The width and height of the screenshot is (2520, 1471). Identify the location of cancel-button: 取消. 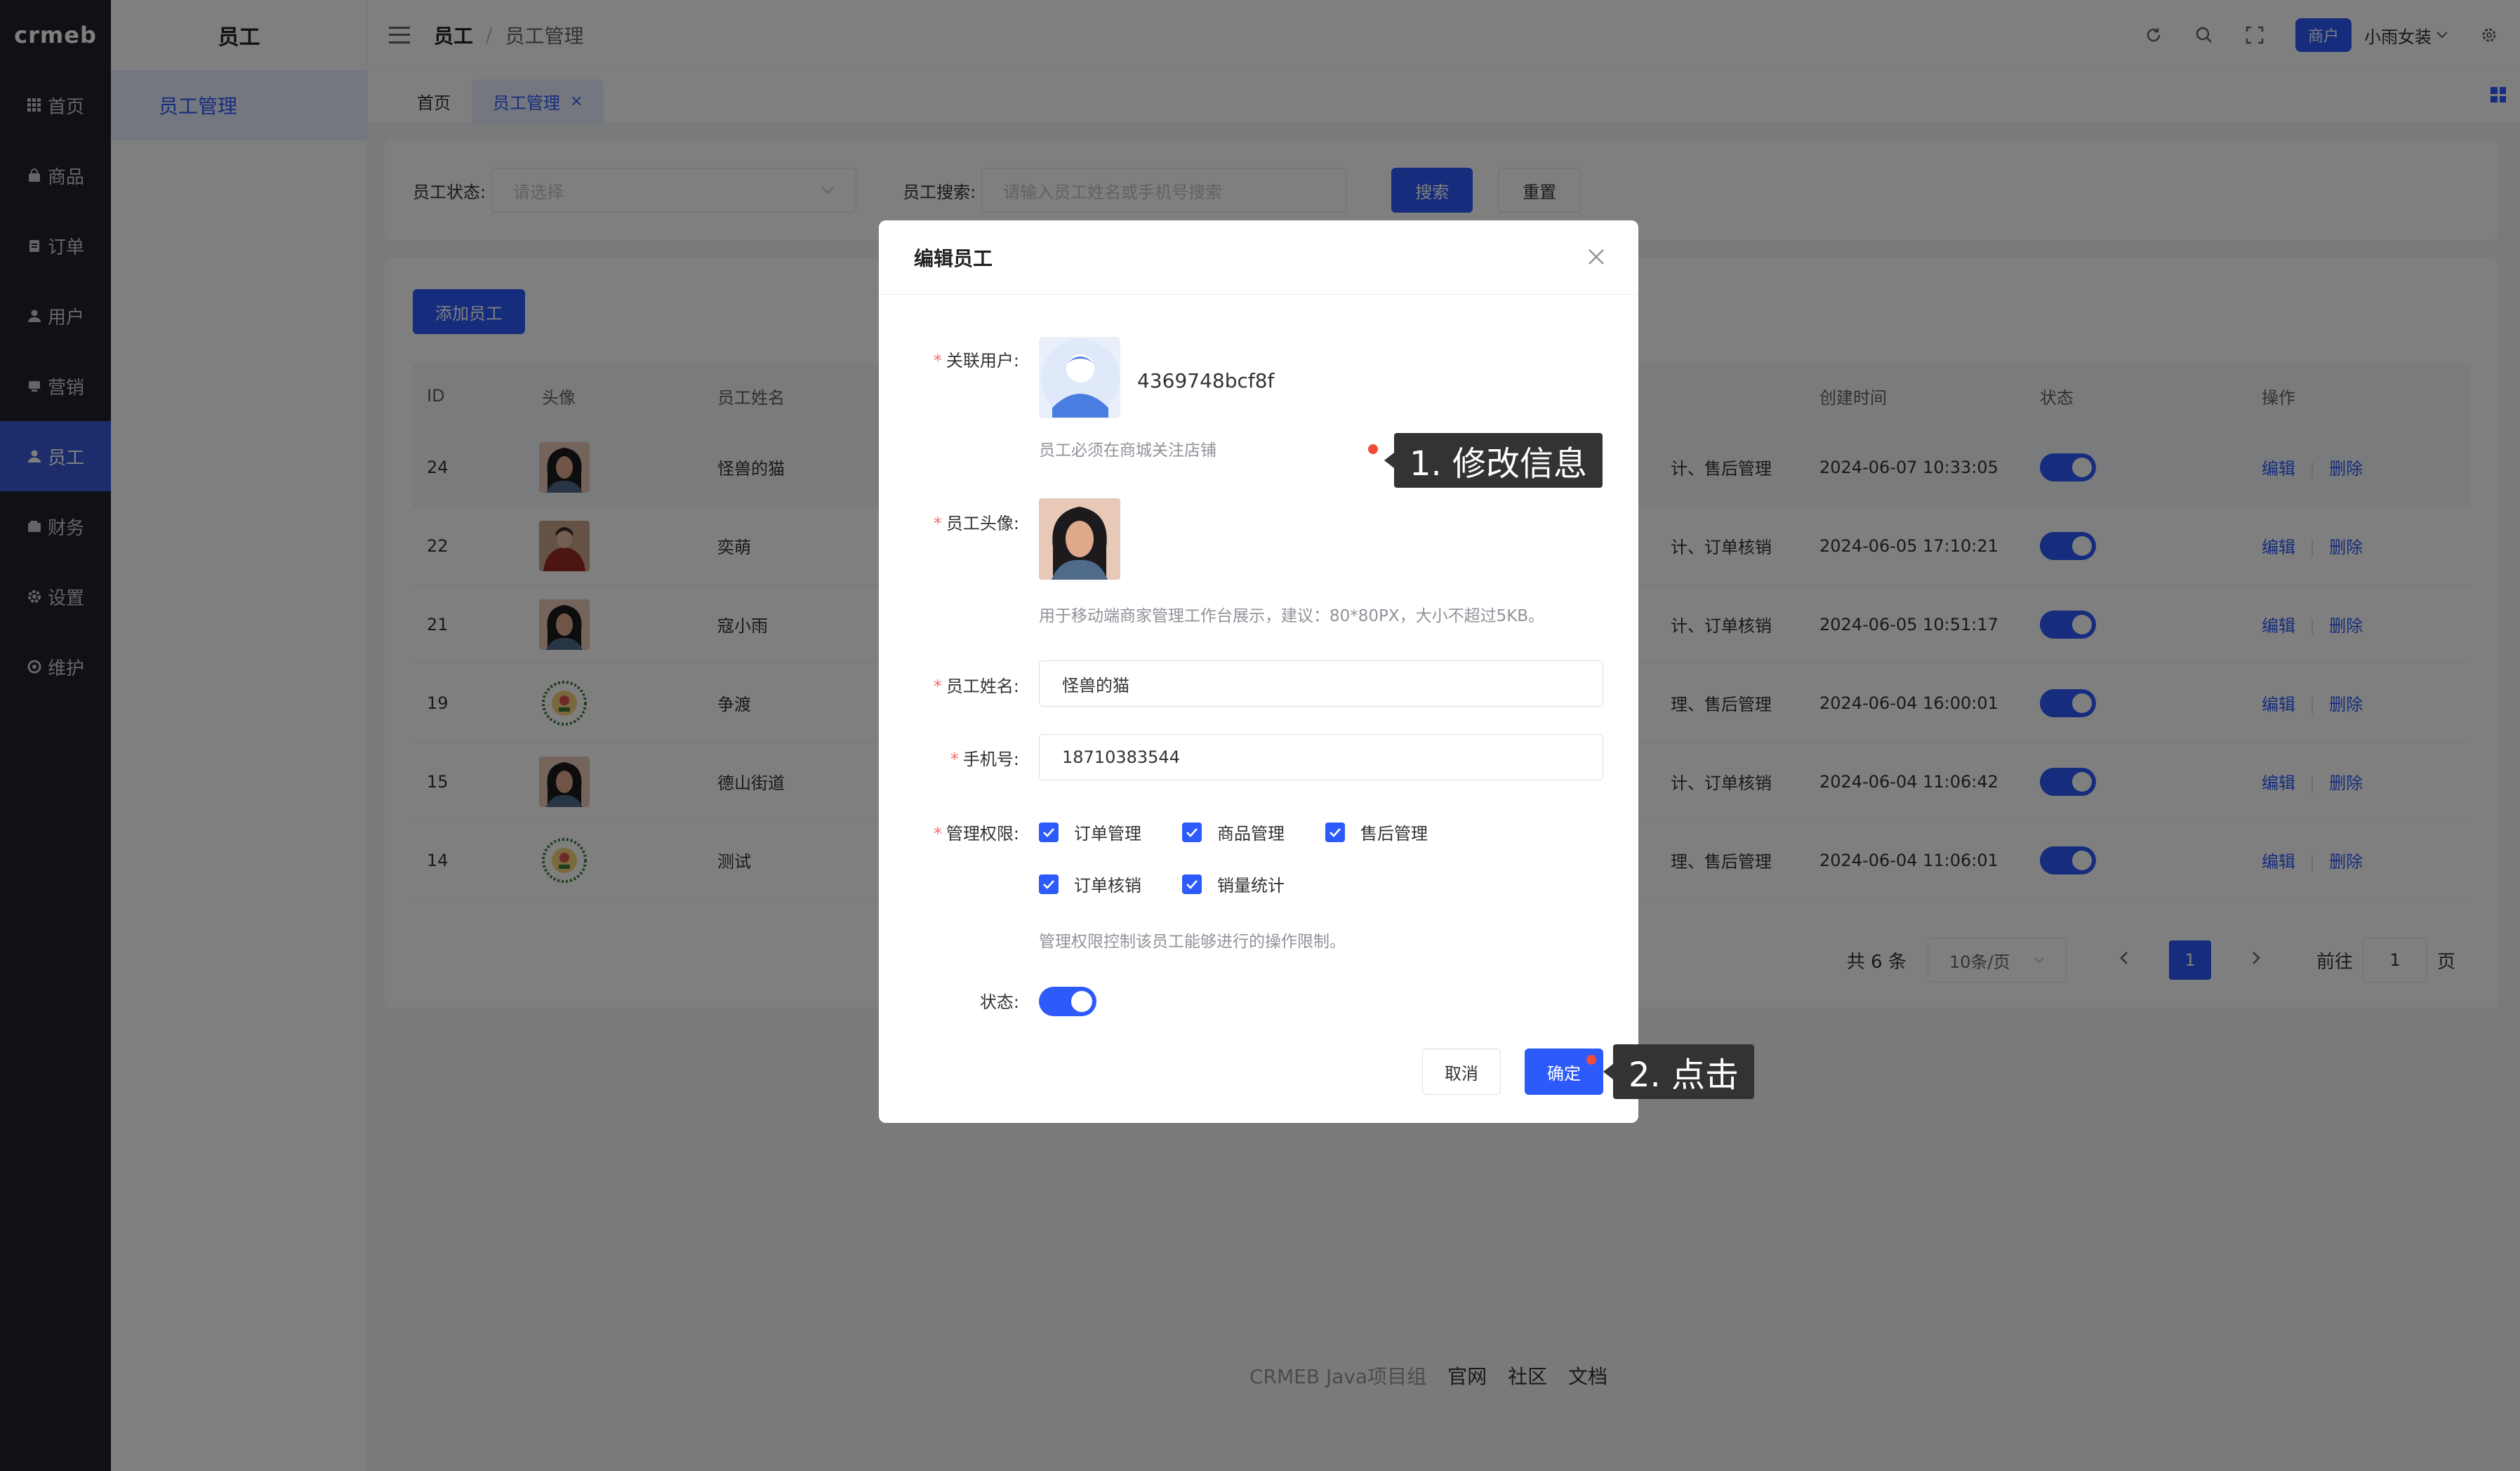
(1461, 1072).